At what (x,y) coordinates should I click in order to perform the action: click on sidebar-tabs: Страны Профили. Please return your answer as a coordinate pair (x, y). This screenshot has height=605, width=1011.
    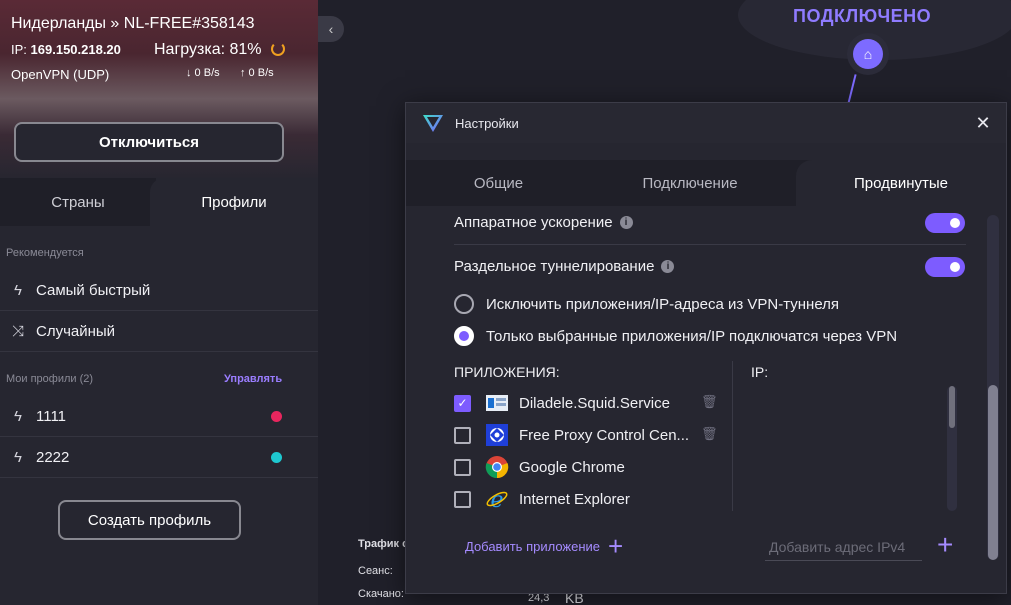
    Looking at the image, I should click on (159, 202).